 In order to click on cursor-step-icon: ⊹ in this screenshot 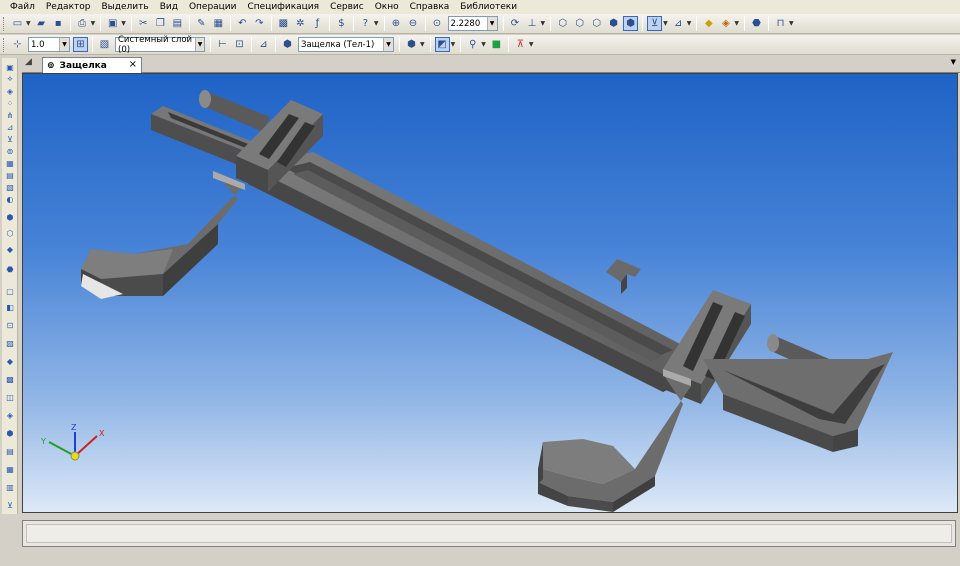, I will do `click(17, 44)`.